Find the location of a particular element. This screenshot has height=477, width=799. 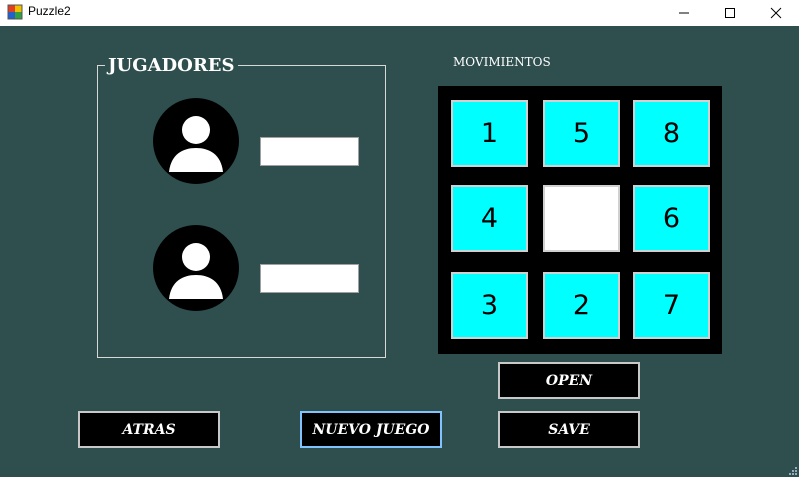

tile-r3c2: 2 is located at coordinates (581, 305).